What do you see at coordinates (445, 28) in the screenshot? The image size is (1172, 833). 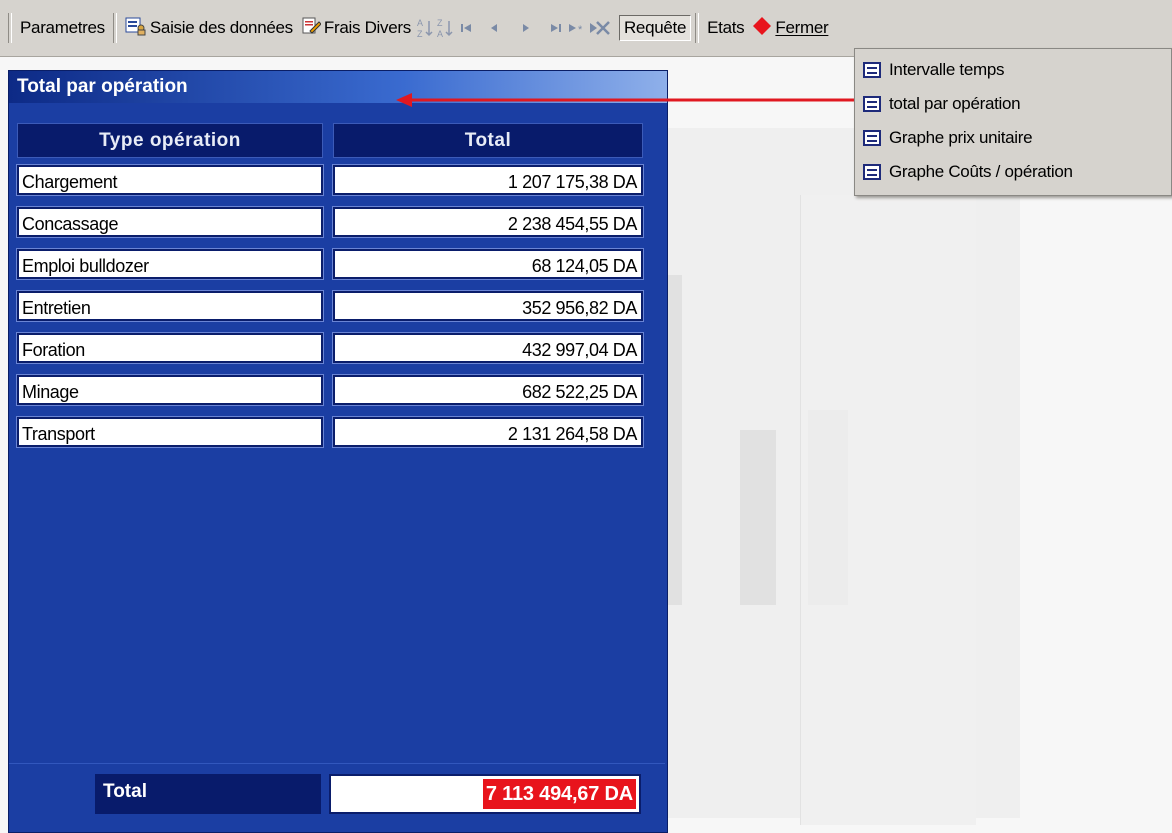 I see `sort-desc-icon: ZA` at bounding box center [445, 28].